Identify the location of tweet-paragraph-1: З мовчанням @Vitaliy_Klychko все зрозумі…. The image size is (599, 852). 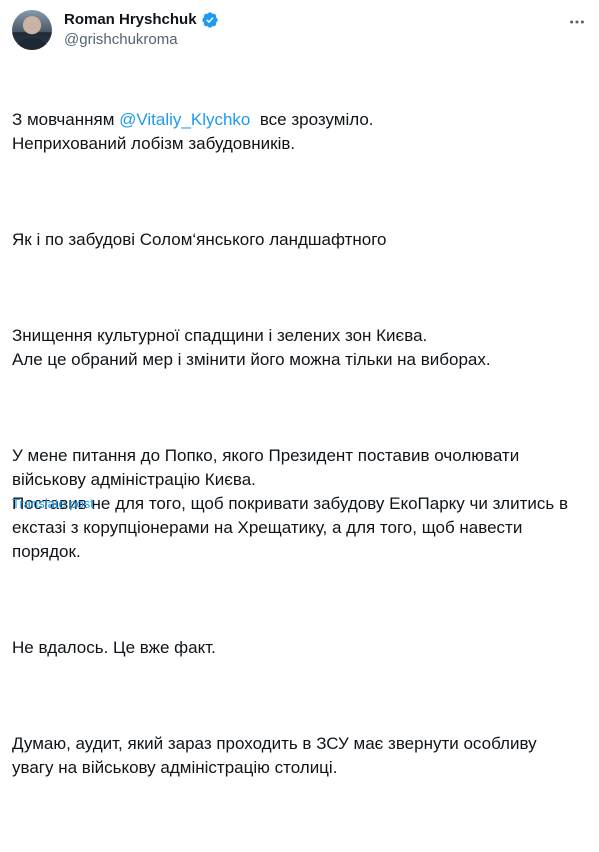
(297, 132).